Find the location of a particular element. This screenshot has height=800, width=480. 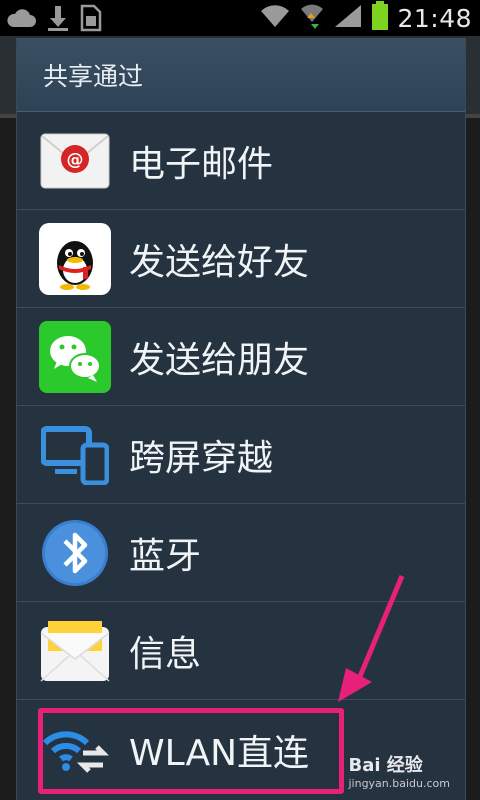

share-option-label: 蓝牙 is located at coordinates (165, 556).